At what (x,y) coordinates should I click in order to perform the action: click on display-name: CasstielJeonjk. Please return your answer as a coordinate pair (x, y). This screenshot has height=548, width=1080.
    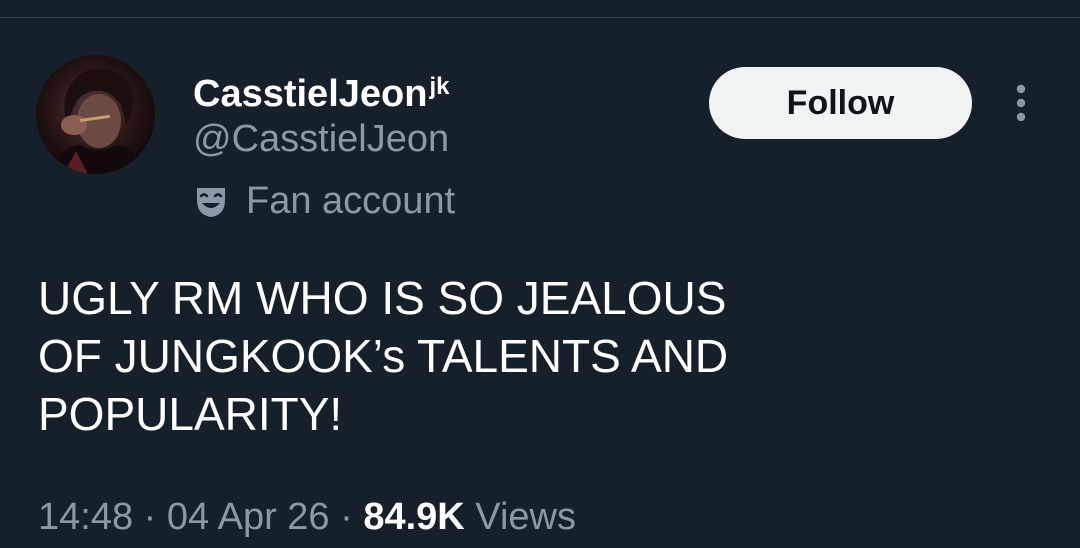
    Looking at the image, I should click on (321, 90).